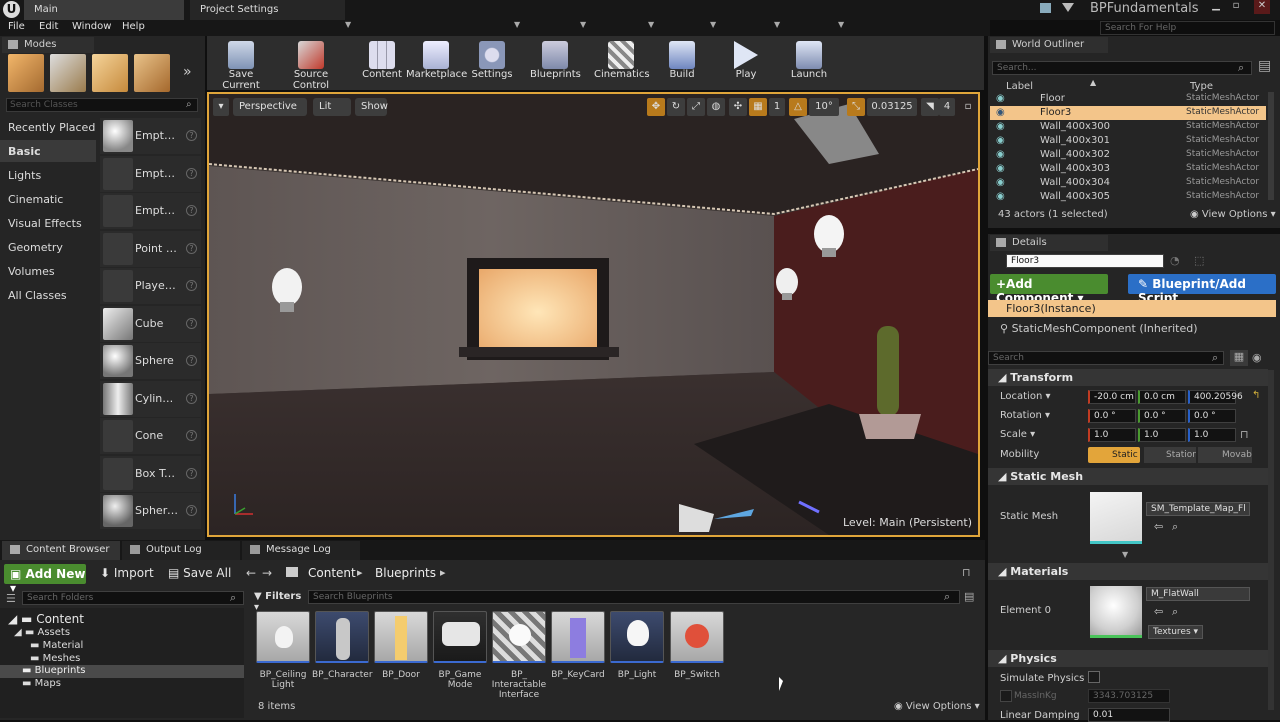 The width and height of the screenshot is (1280, 722). What do you see at coordinates (110, 73) in the screenshot?
I see `landscape-mode-icon` at bounding box center [110, 73].